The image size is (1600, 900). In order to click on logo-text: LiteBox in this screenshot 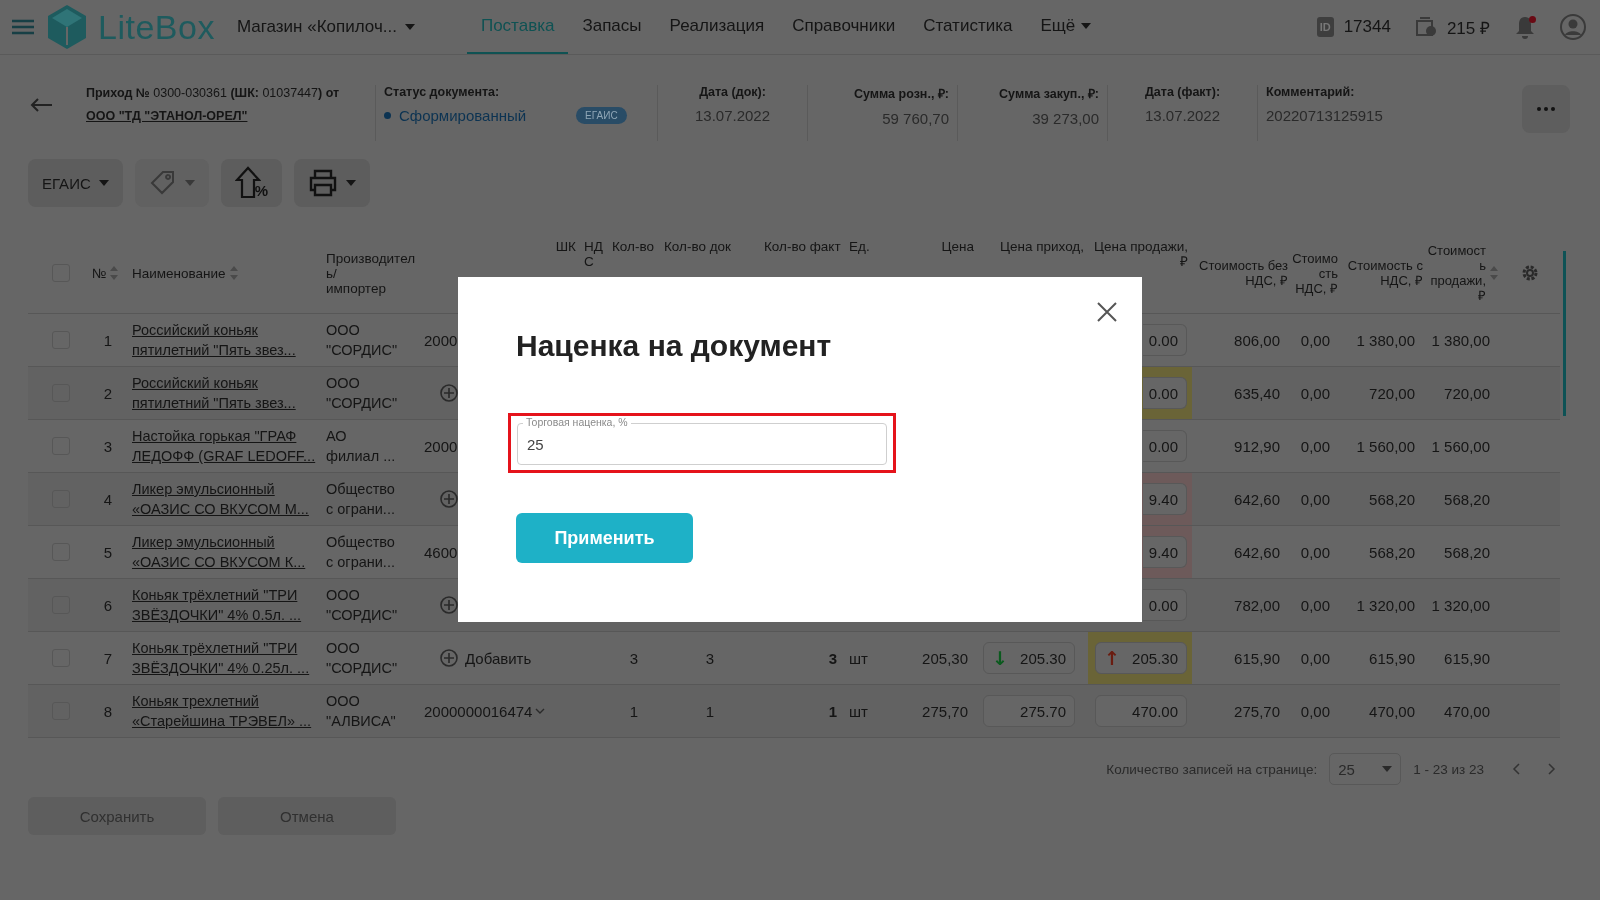, I will do `click(156, 27)`.